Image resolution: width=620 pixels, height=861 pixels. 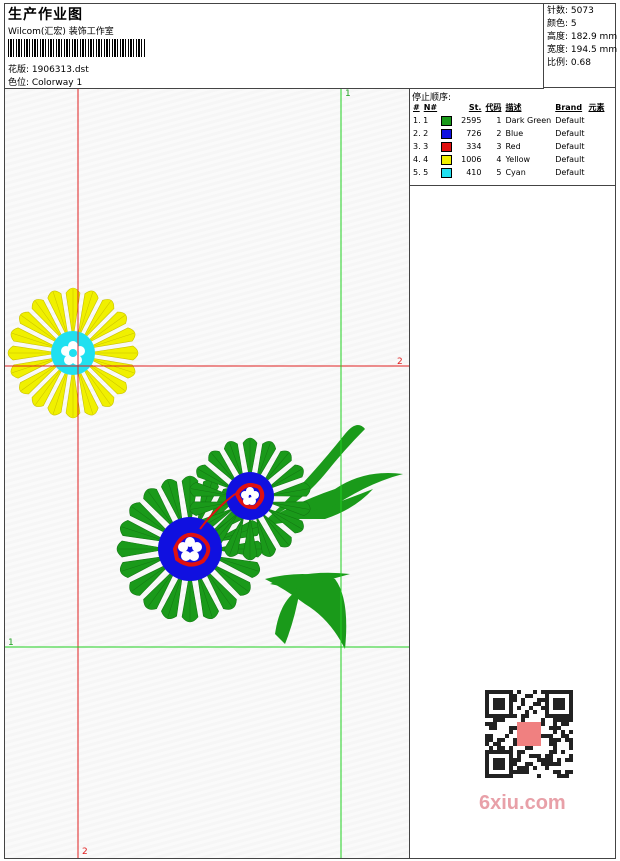 What do you see at coordinates (596, 133) in the screenshot?
I see `cell-element` at bounding box center [596, 133].